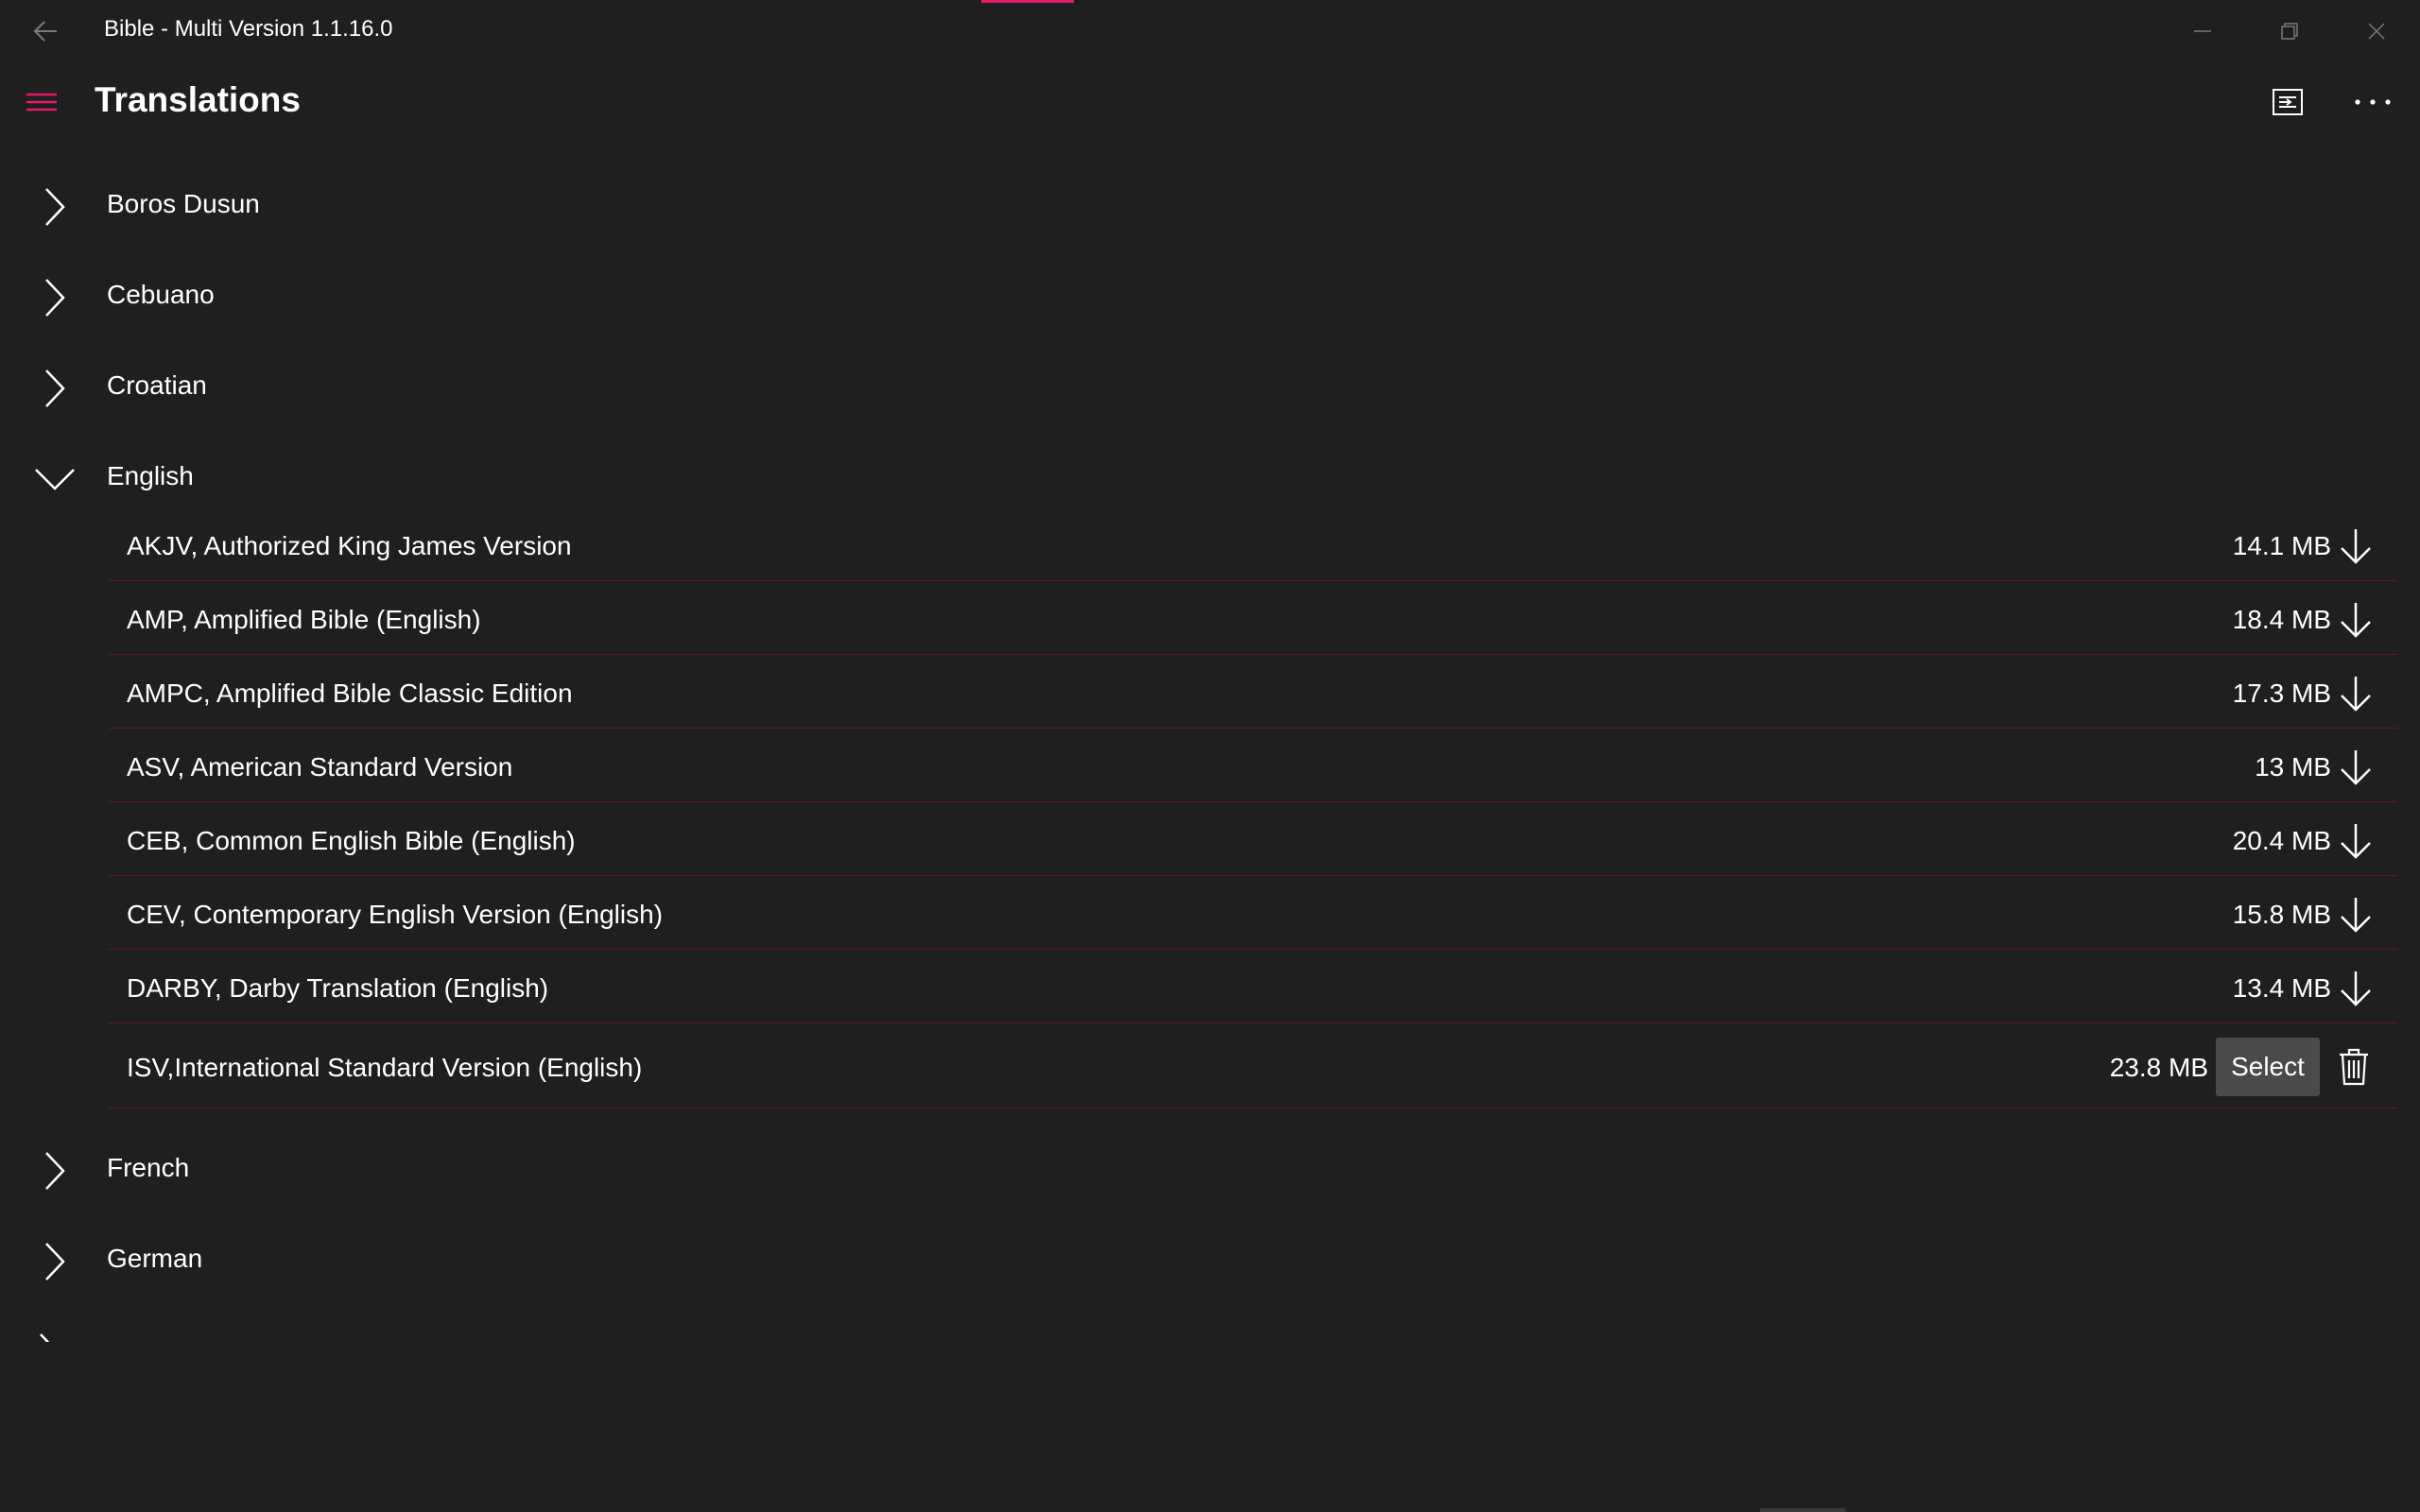  Describe the element at coordinates (1210, 1260) in the screenshot. I see `language-group-german: German` at that location.